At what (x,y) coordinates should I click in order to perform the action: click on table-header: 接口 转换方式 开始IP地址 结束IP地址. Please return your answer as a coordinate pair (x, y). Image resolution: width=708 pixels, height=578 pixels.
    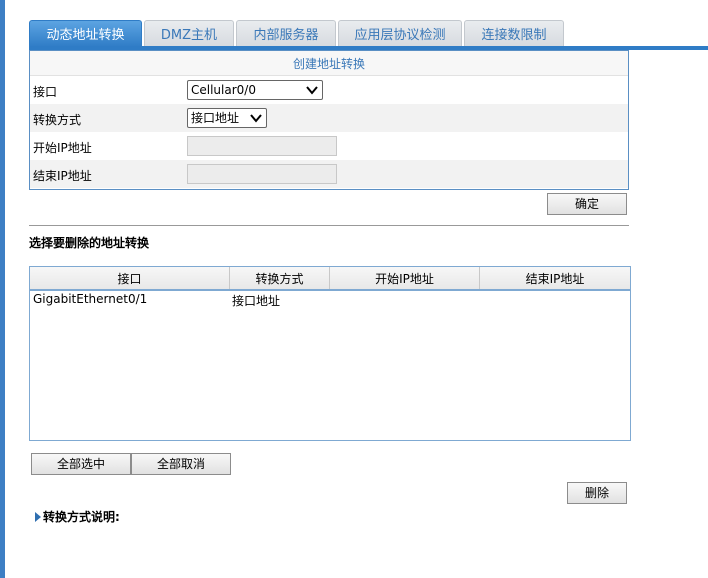
    Looking at the image, I should click on (330, 279).